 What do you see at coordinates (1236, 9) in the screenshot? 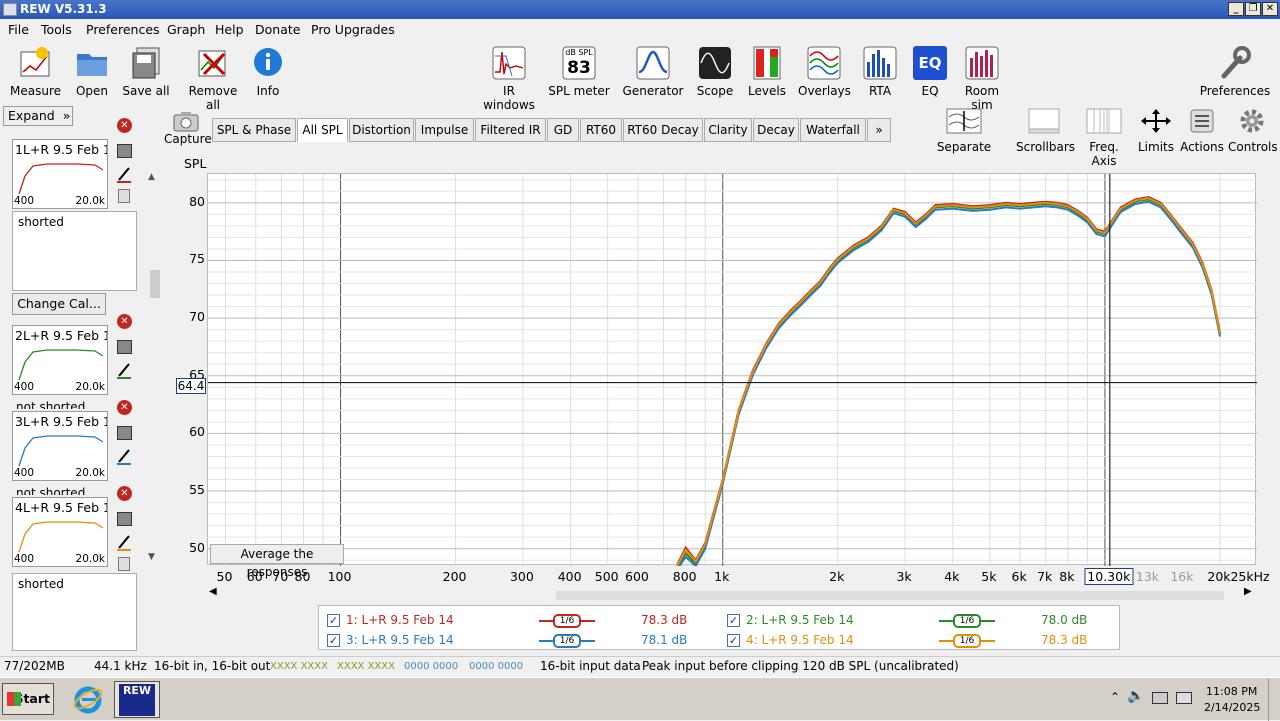
I see `minimize-button: _` at bounding box center [1236, 9].